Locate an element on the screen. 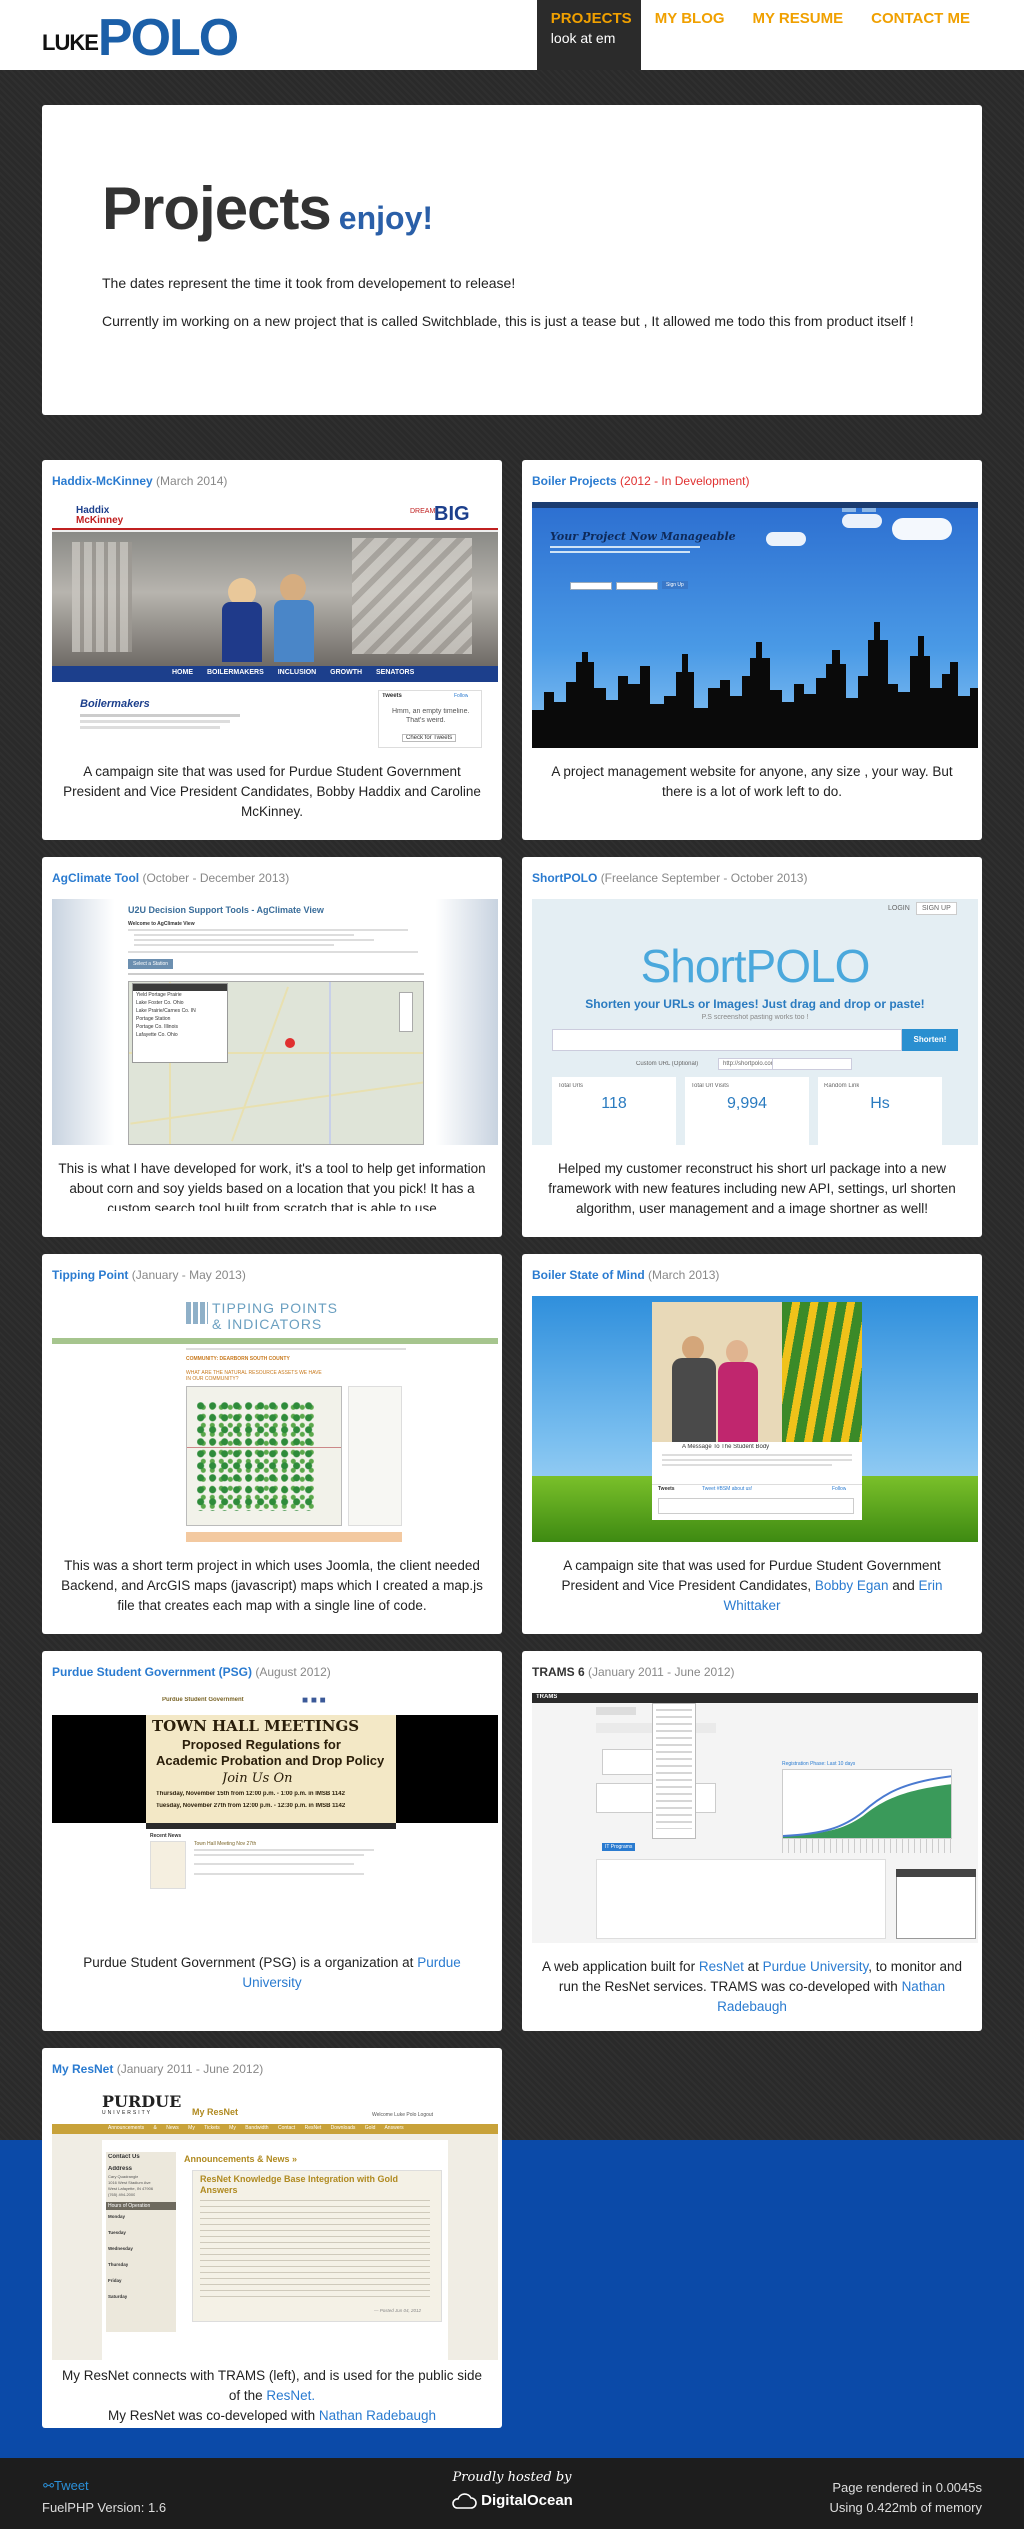 The width and height of the screenshot is (1024, 2529). render-time: Page rendered in 0.0045s is located at coordinates (907, 2487).